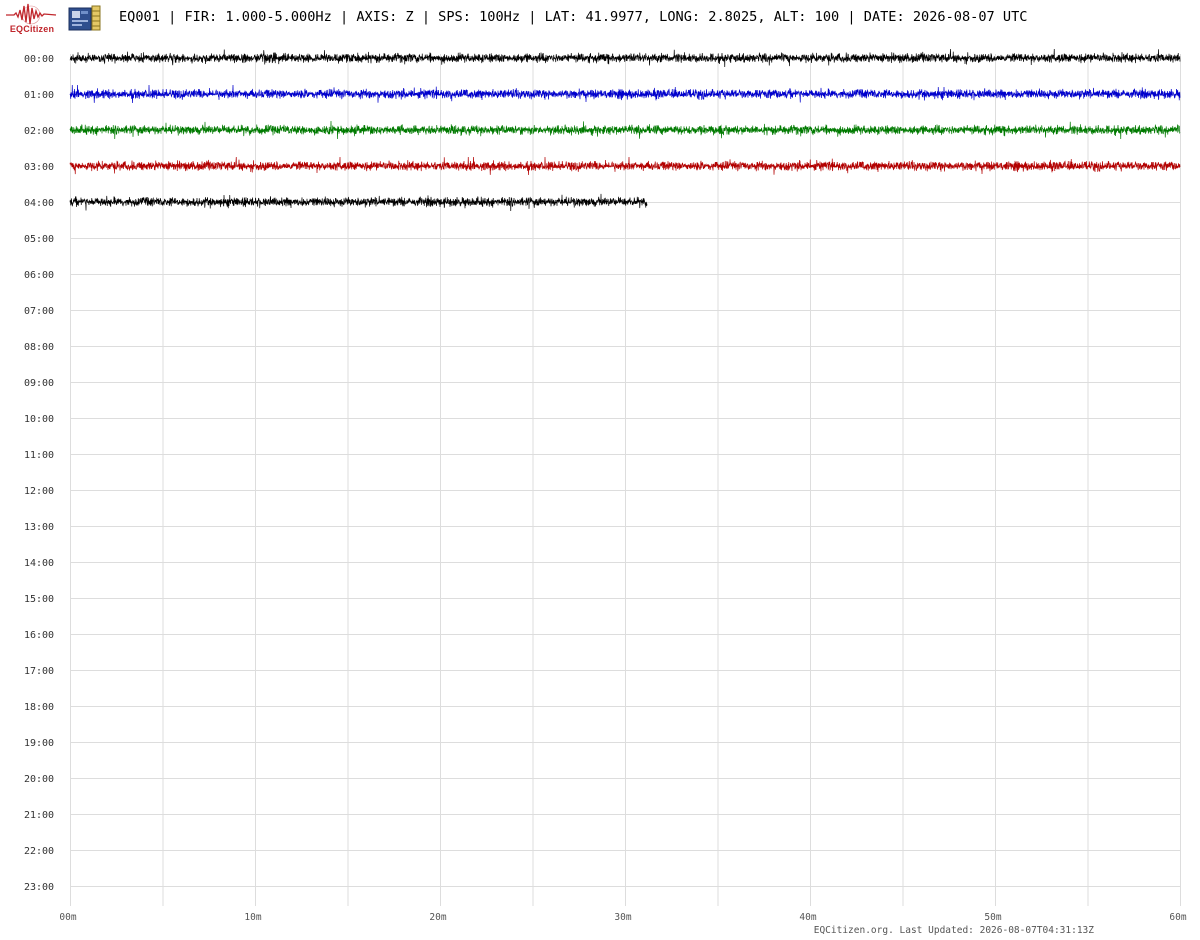  I want to click on x-tick-label: 00m, so click(67, 917).